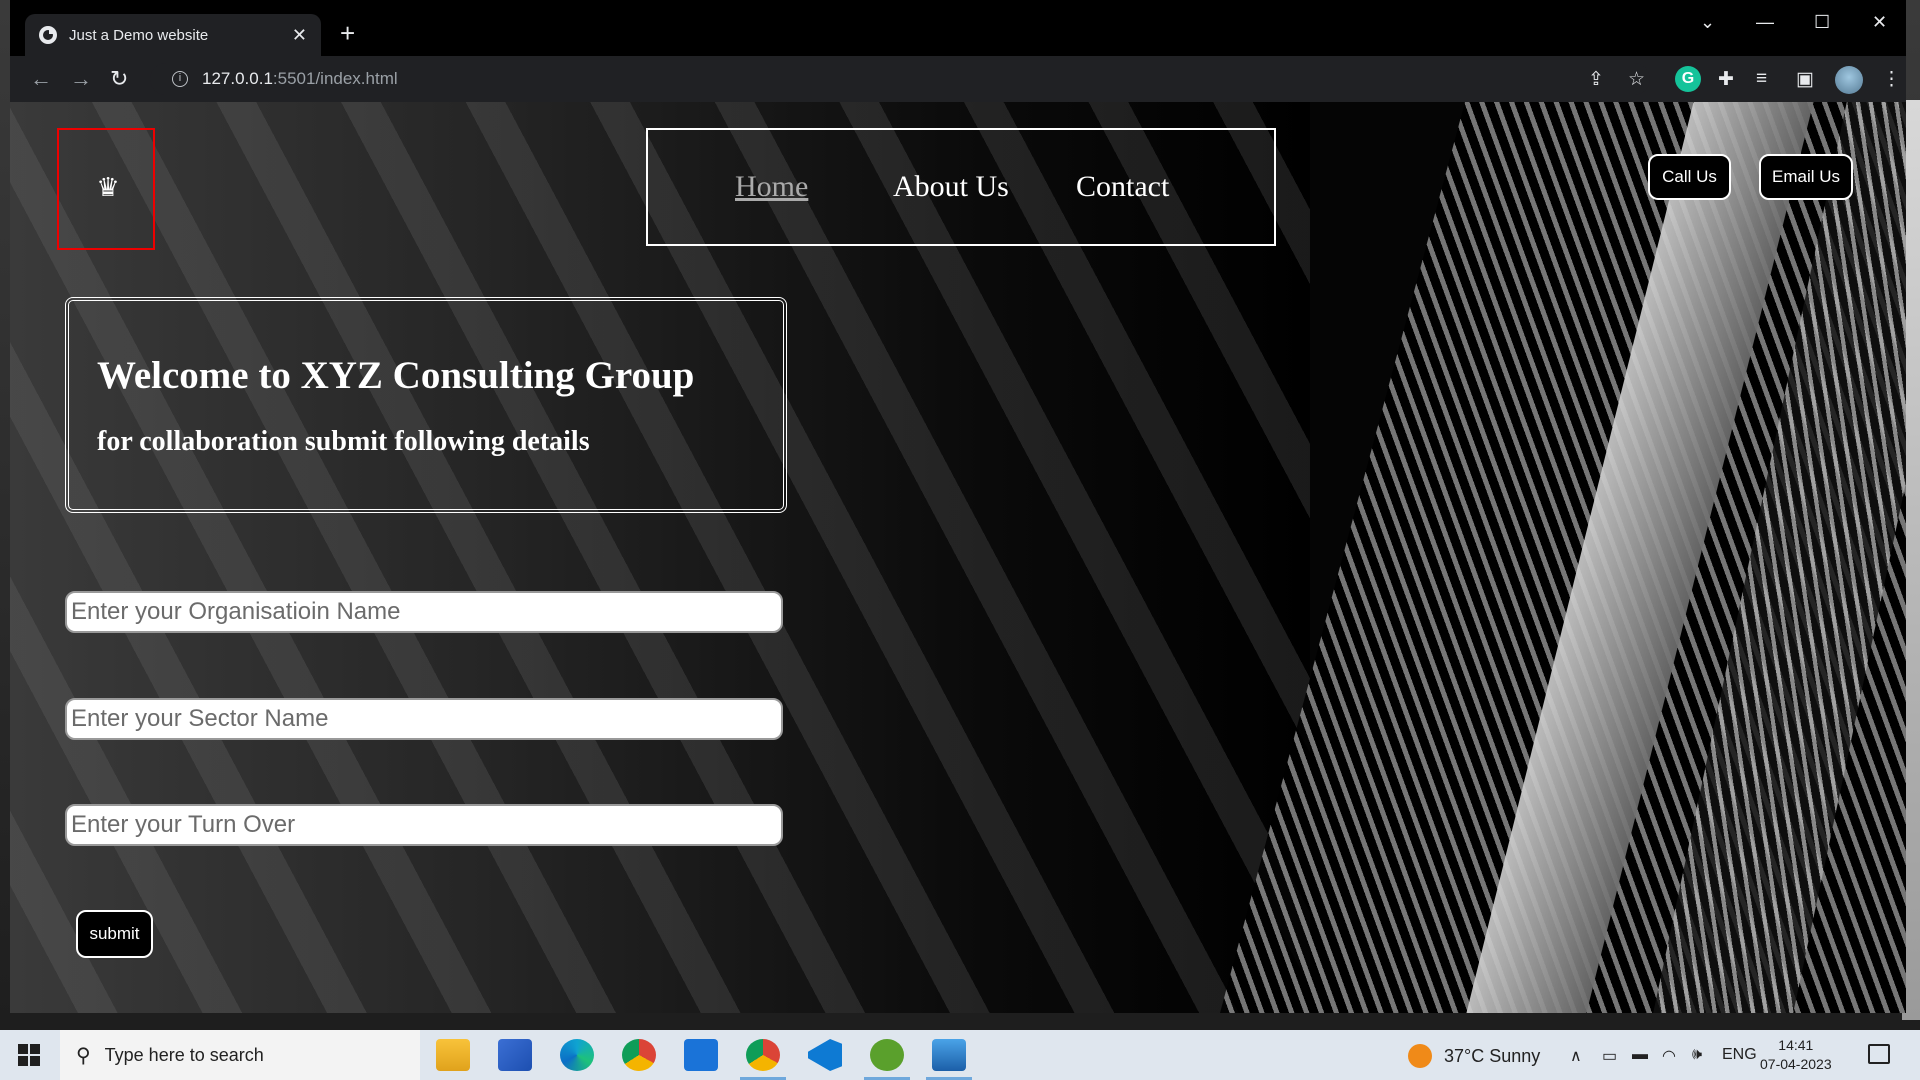 The image size is (1920, 1080). What do you see at coordinates (29, 1055) in the screenshot?
I see `windows-start-icon` at bounding box center [29, 1055].